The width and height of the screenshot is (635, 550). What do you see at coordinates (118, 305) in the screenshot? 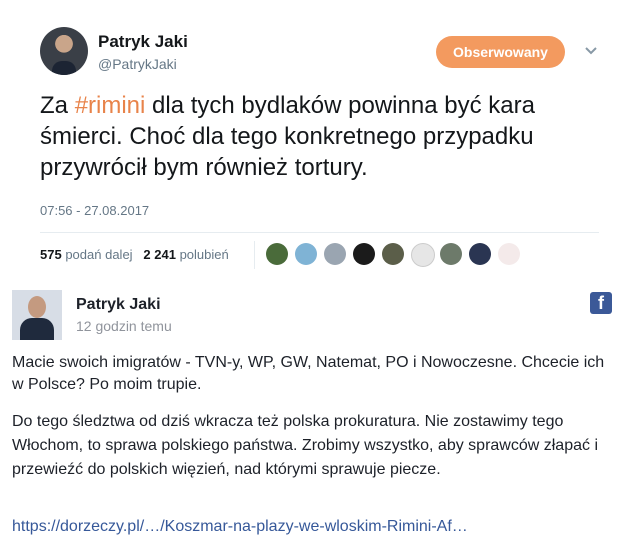
I see `facebook-author-name: Patryk Jaki` at bounding box center [118, 305].